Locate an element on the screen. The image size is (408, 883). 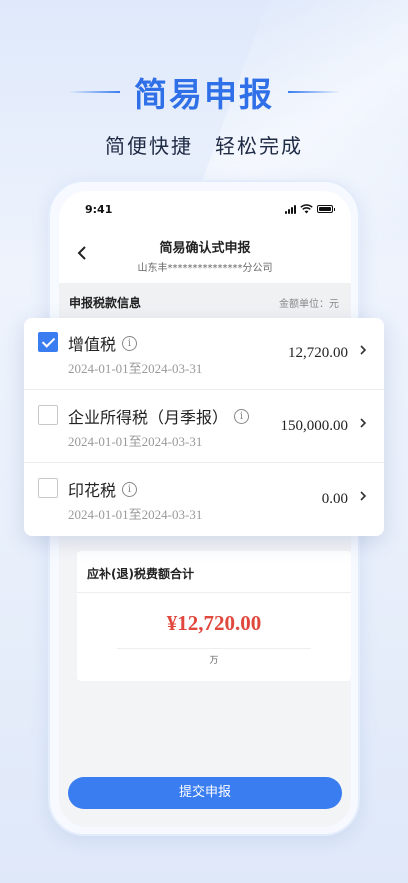
status-icons is located at coordinates (310, 209).